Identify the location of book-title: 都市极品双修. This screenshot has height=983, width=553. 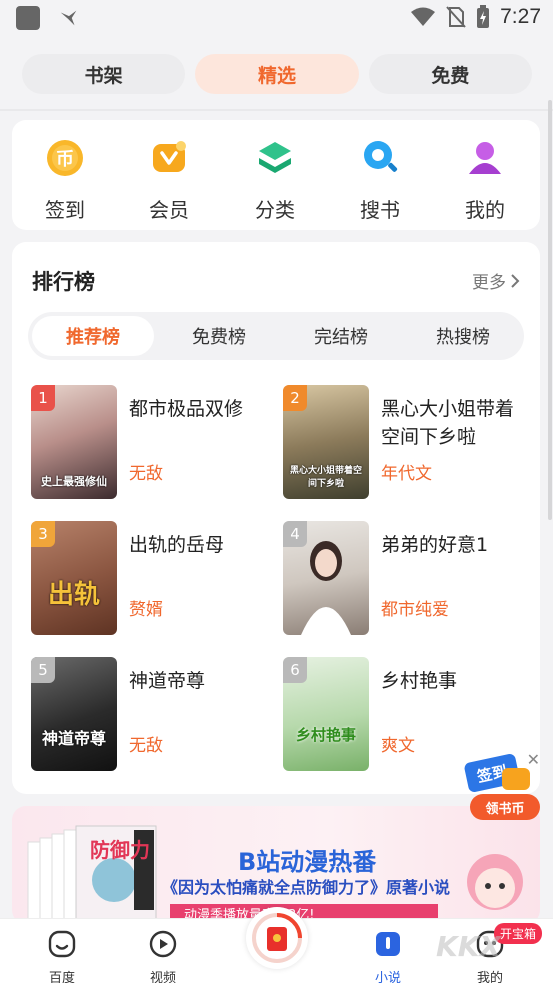
(186, 409).